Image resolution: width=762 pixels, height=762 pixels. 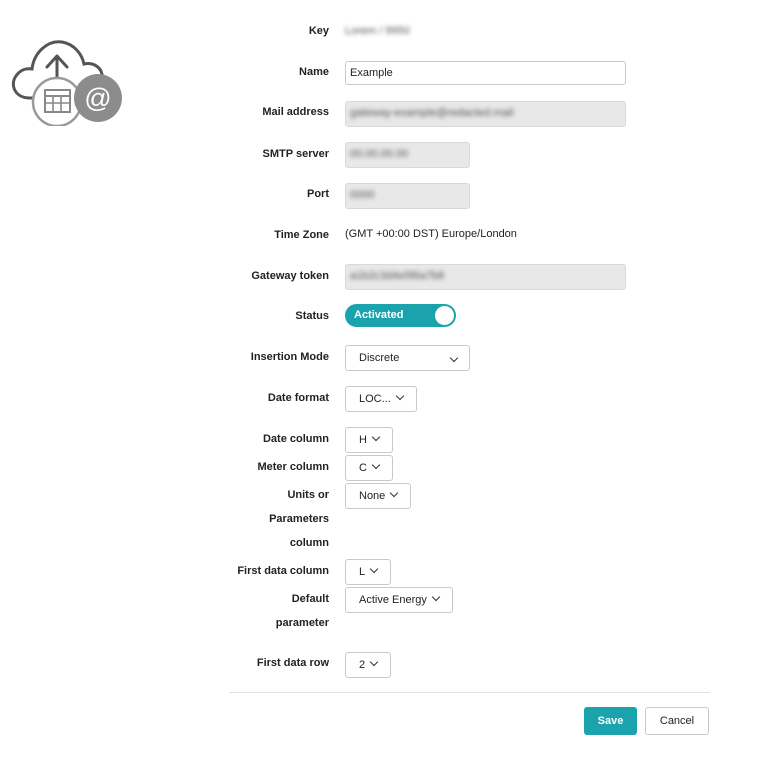 I want to click on status-toggle: Activated, so click(x=400, y=315).